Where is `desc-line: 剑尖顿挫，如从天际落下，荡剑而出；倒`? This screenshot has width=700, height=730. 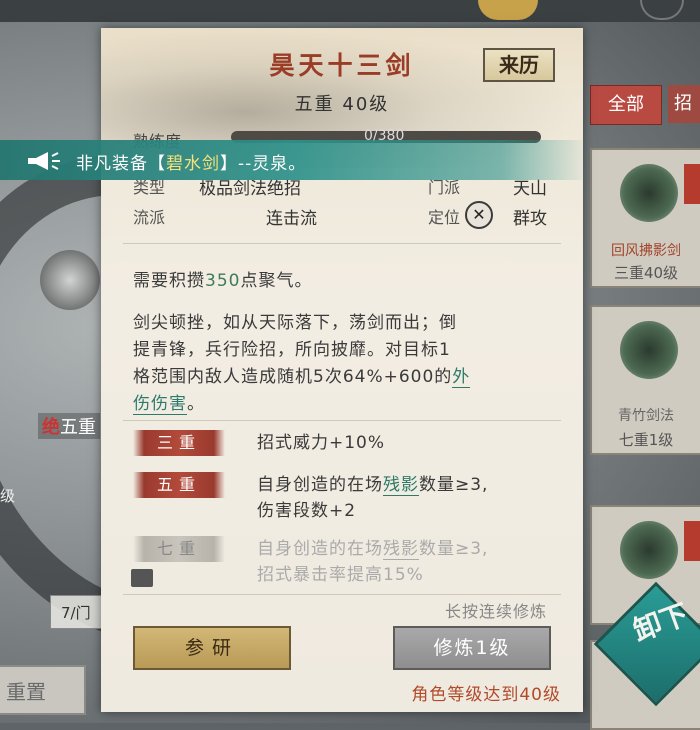
desc-line: 剑尖顿挫，如从天际落下，荡剑而出；倒 is located at coordinates (295, 323).